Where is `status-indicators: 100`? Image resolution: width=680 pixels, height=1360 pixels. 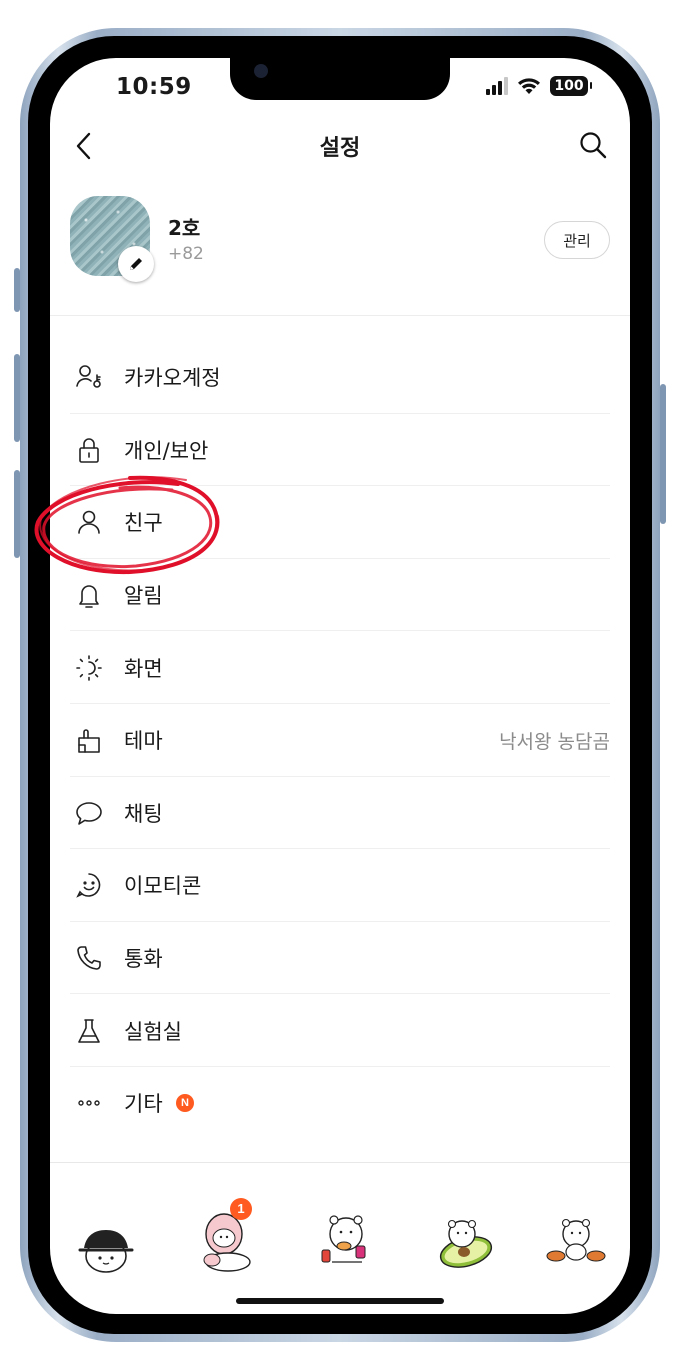 status-indicators: 100 is located at coordinates (539, 86).